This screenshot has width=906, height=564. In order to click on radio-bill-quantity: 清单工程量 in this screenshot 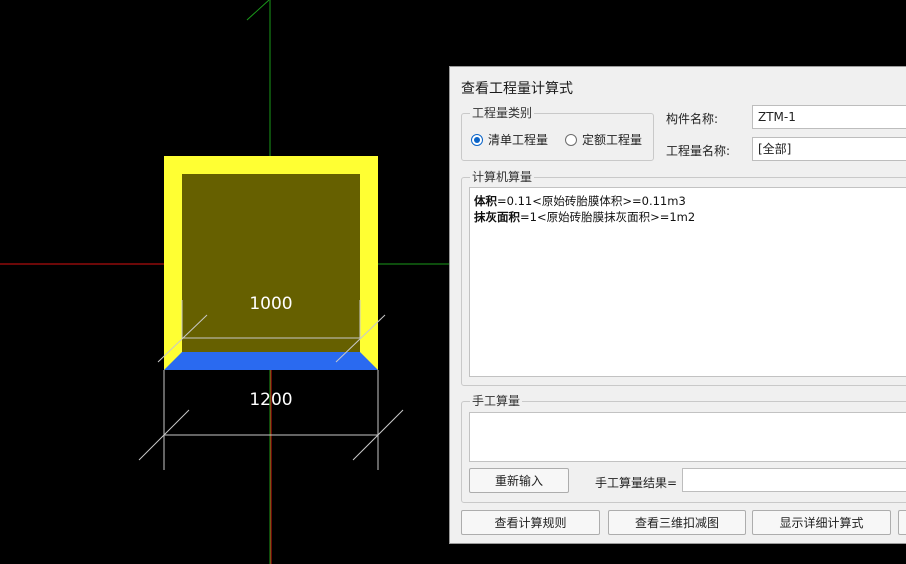, I will do `click(509, 139)`.